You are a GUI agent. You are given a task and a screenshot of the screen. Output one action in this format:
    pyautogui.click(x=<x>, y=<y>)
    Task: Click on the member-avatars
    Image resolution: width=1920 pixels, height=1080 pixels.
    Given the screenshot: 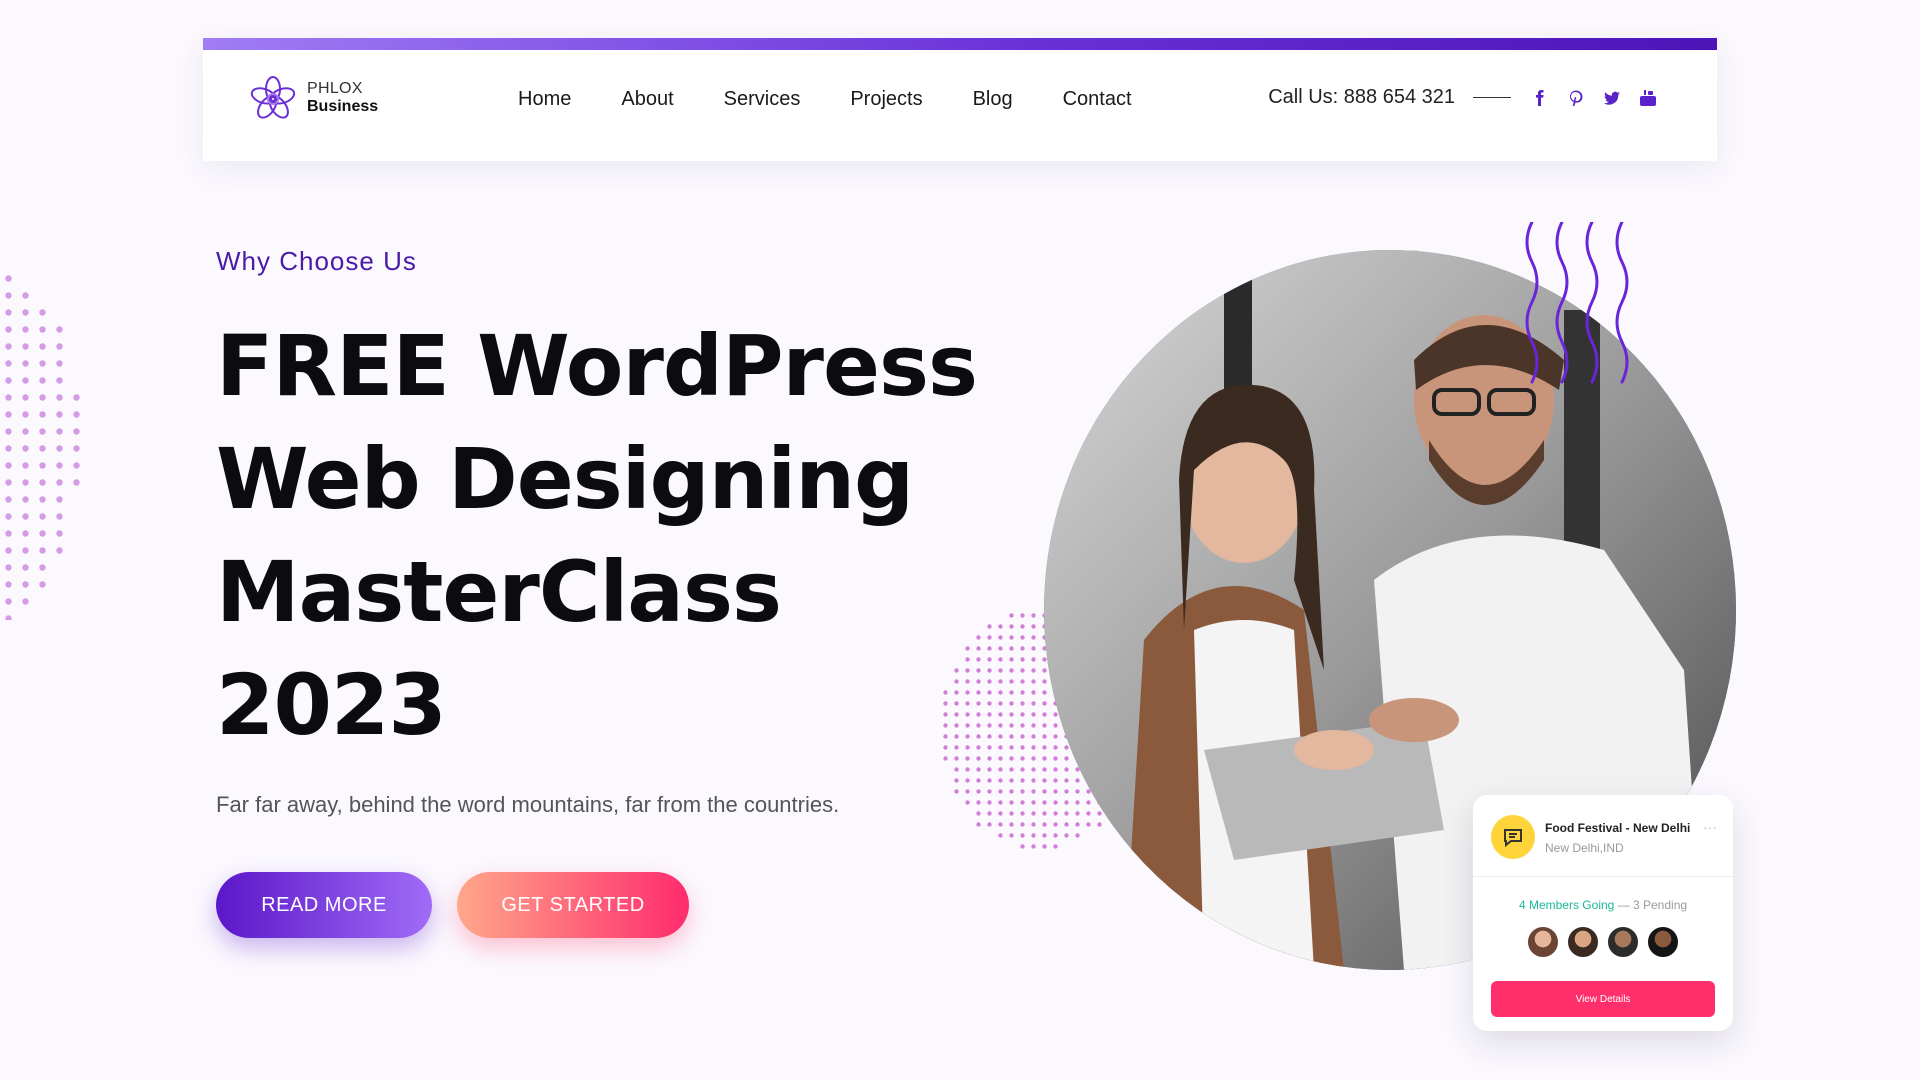 What is the action you would take?
    pyautogui.click(x=1603, y=942)
    